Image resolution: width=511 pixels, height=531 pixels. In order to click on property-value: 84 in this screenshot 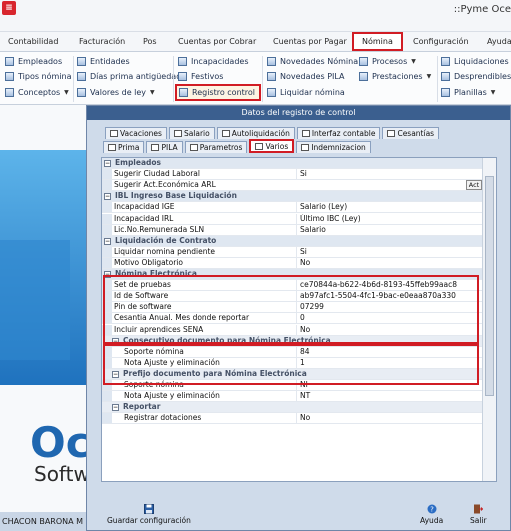, I will do `click(389, 351)`.